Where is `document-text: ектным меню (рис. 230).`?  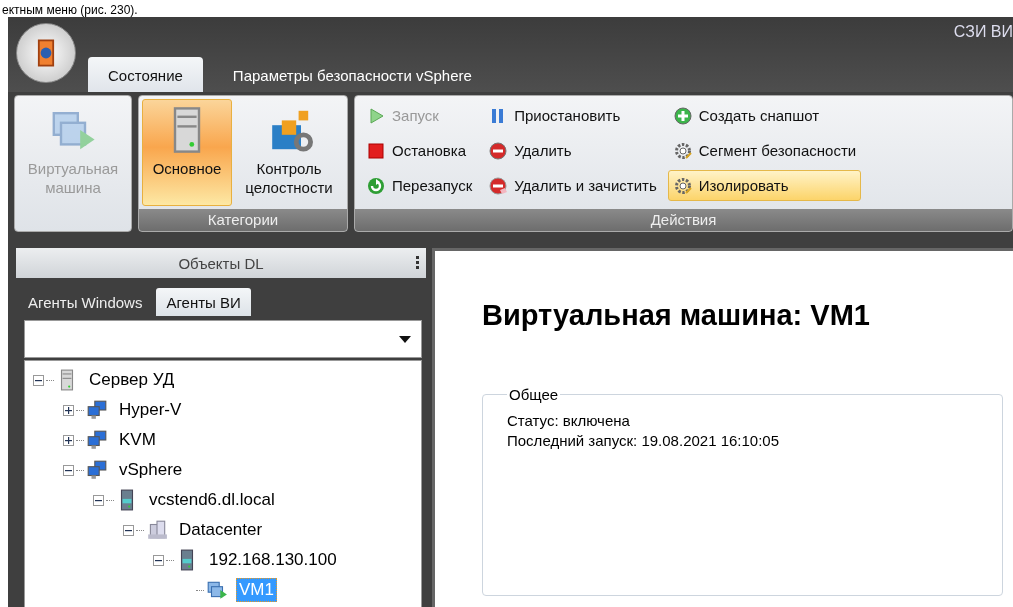 document-text: ектным меню (рис. 230). is located at coordinates (69, 10).